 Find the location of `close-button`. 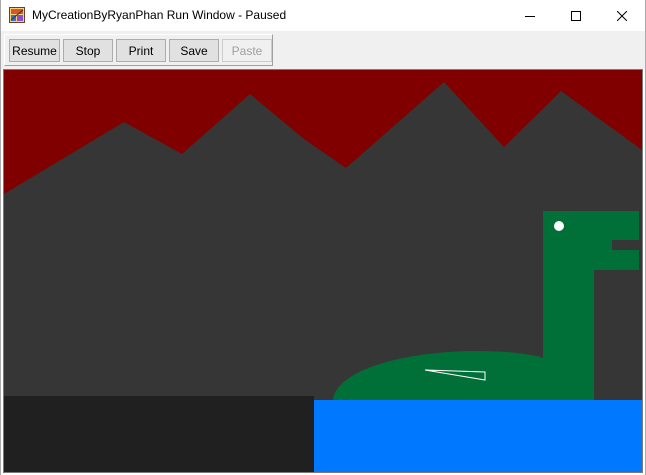

close-button is located at coordinates (622, 15).